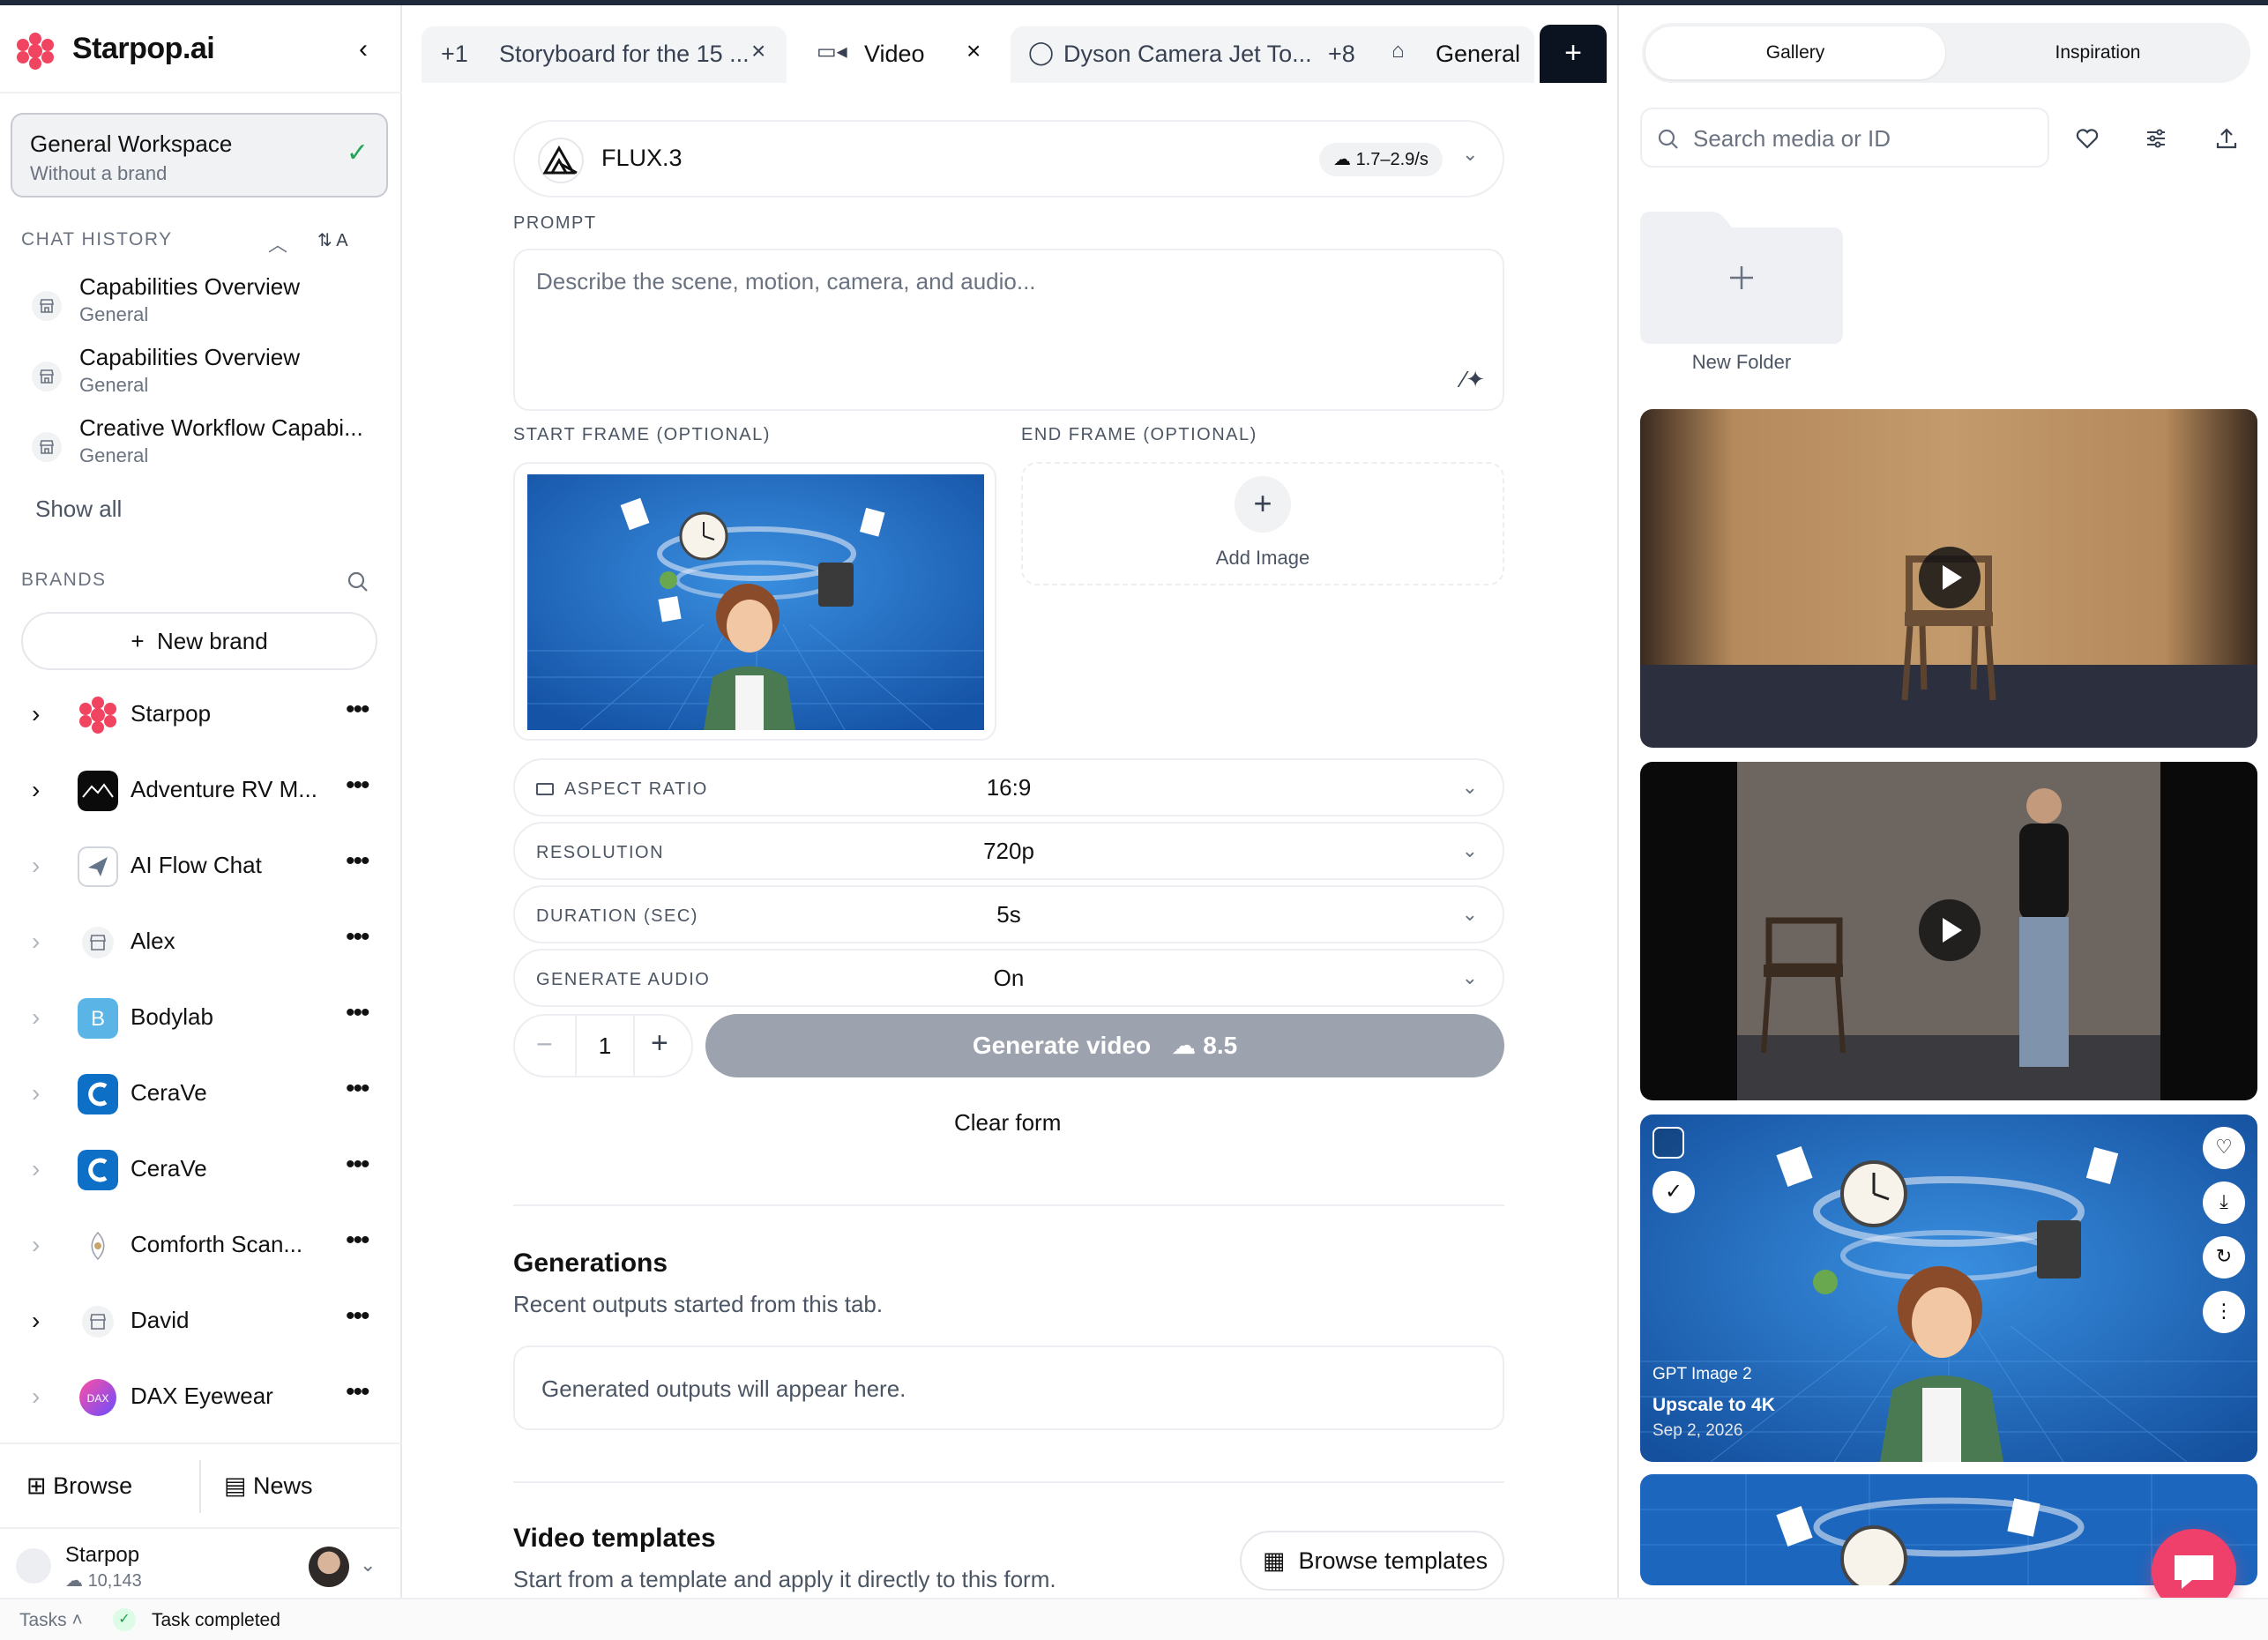 This screenshot has height=1640, width=2268. Describe the element at coordinates (324, 240) in the screenshot. I see `sort-arrows-icon: ⇅` at that location.